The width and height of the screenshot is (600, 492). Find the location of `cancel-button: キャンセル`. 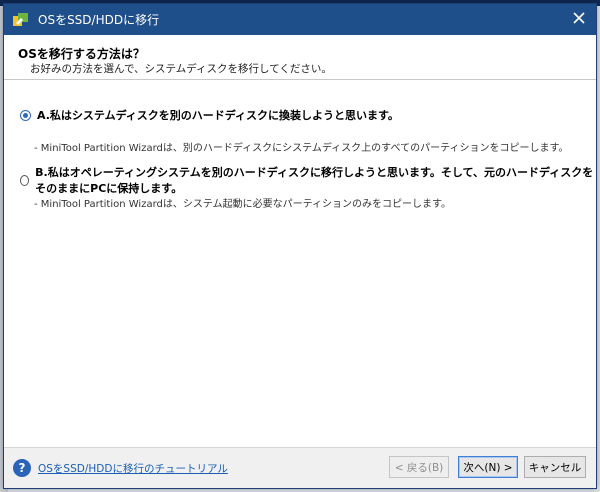

cancel-button: キャンセル is located at coordinates (555, 467).